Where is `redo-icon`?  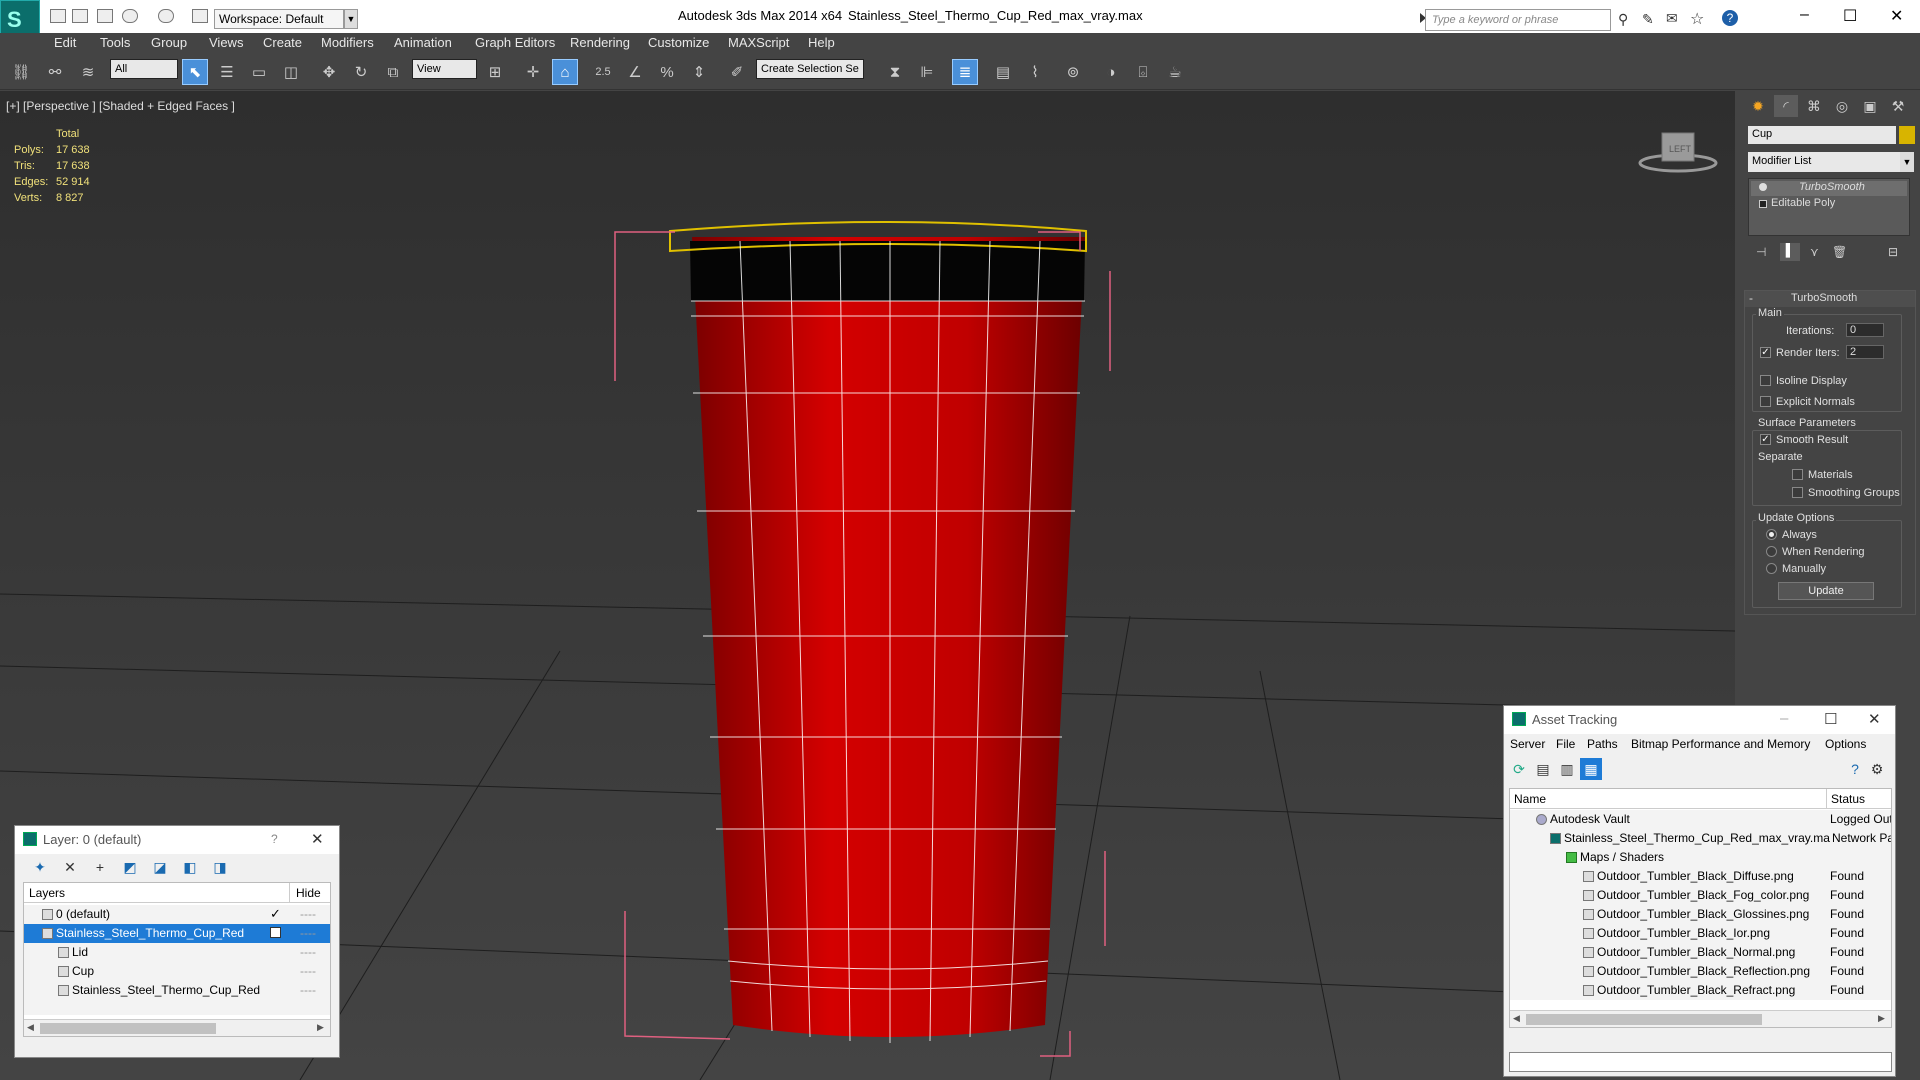 redo-icon is located at coordinates (166, 16).